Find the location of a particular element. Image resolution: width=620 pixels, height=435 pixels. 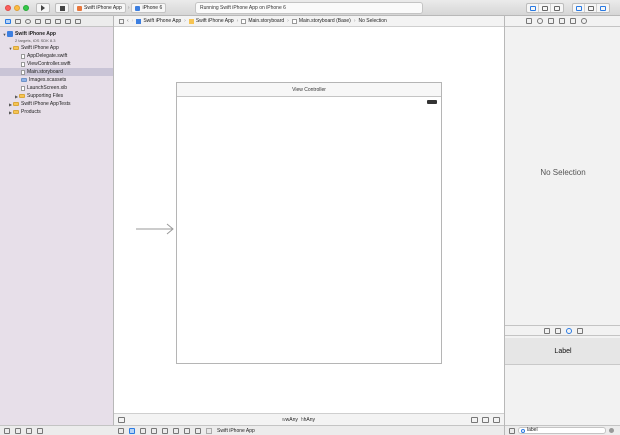

tab-project-navigator is located at coordinates (7, 21).